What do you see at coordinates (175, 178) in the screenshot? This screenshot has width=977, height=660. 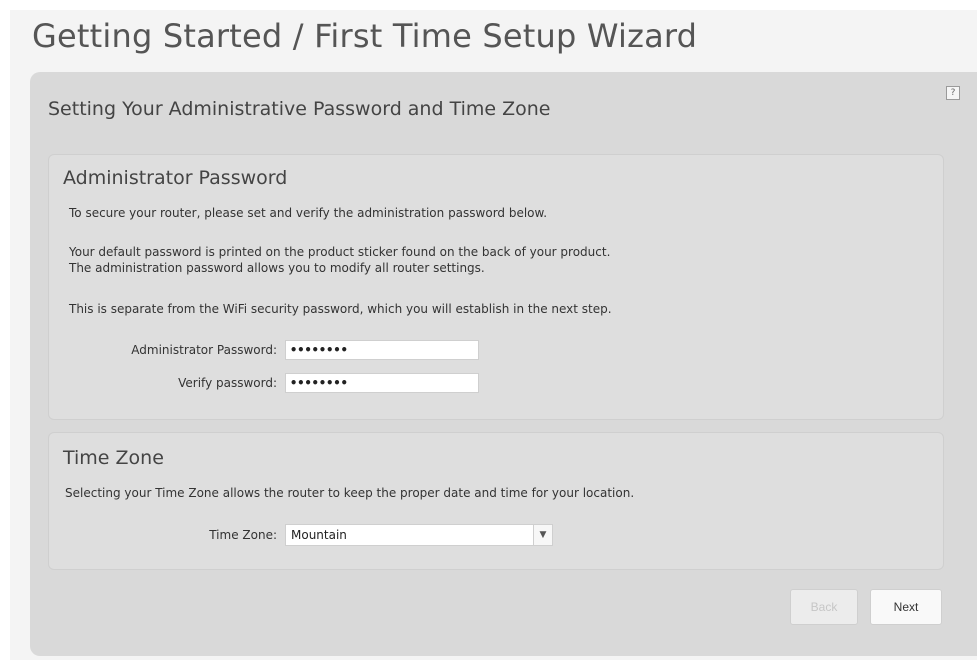 I see `admin-password-heading: Administrator Password` at bounding box center [175, 178].